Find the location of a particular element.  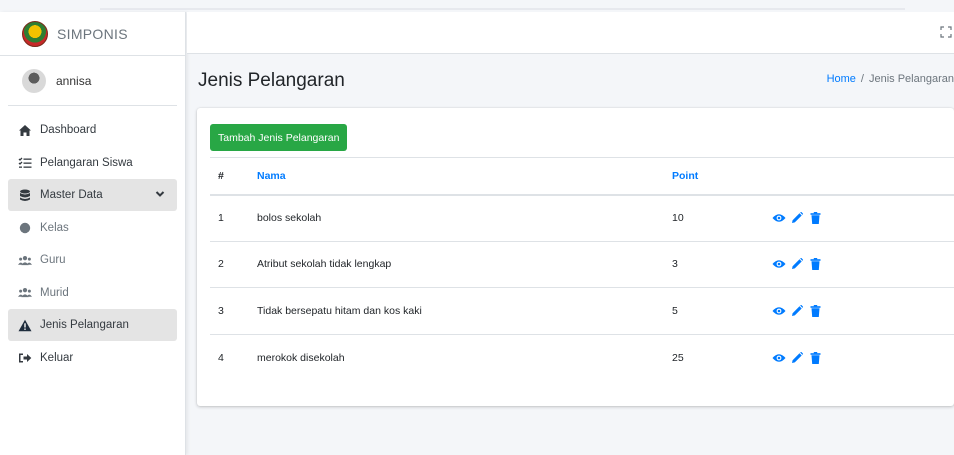

sidebar-item-jenis-pelangaran: Jenis Pelangaran is located at coordinates (92, 325).